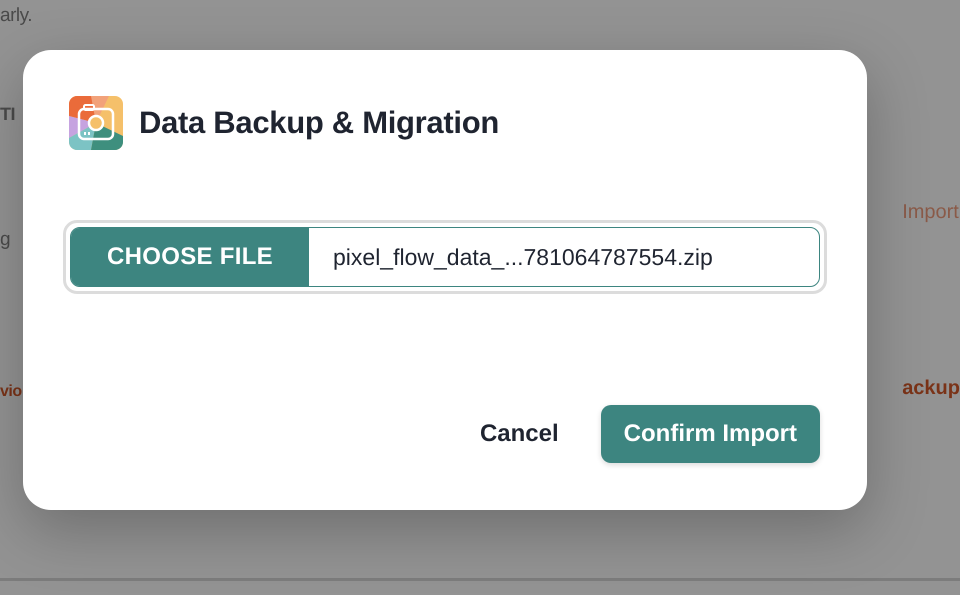 The width and height of the screenshot is (960, 595). I want to click on choose-file-button: CHOOSE FILE, so click(190, 257).